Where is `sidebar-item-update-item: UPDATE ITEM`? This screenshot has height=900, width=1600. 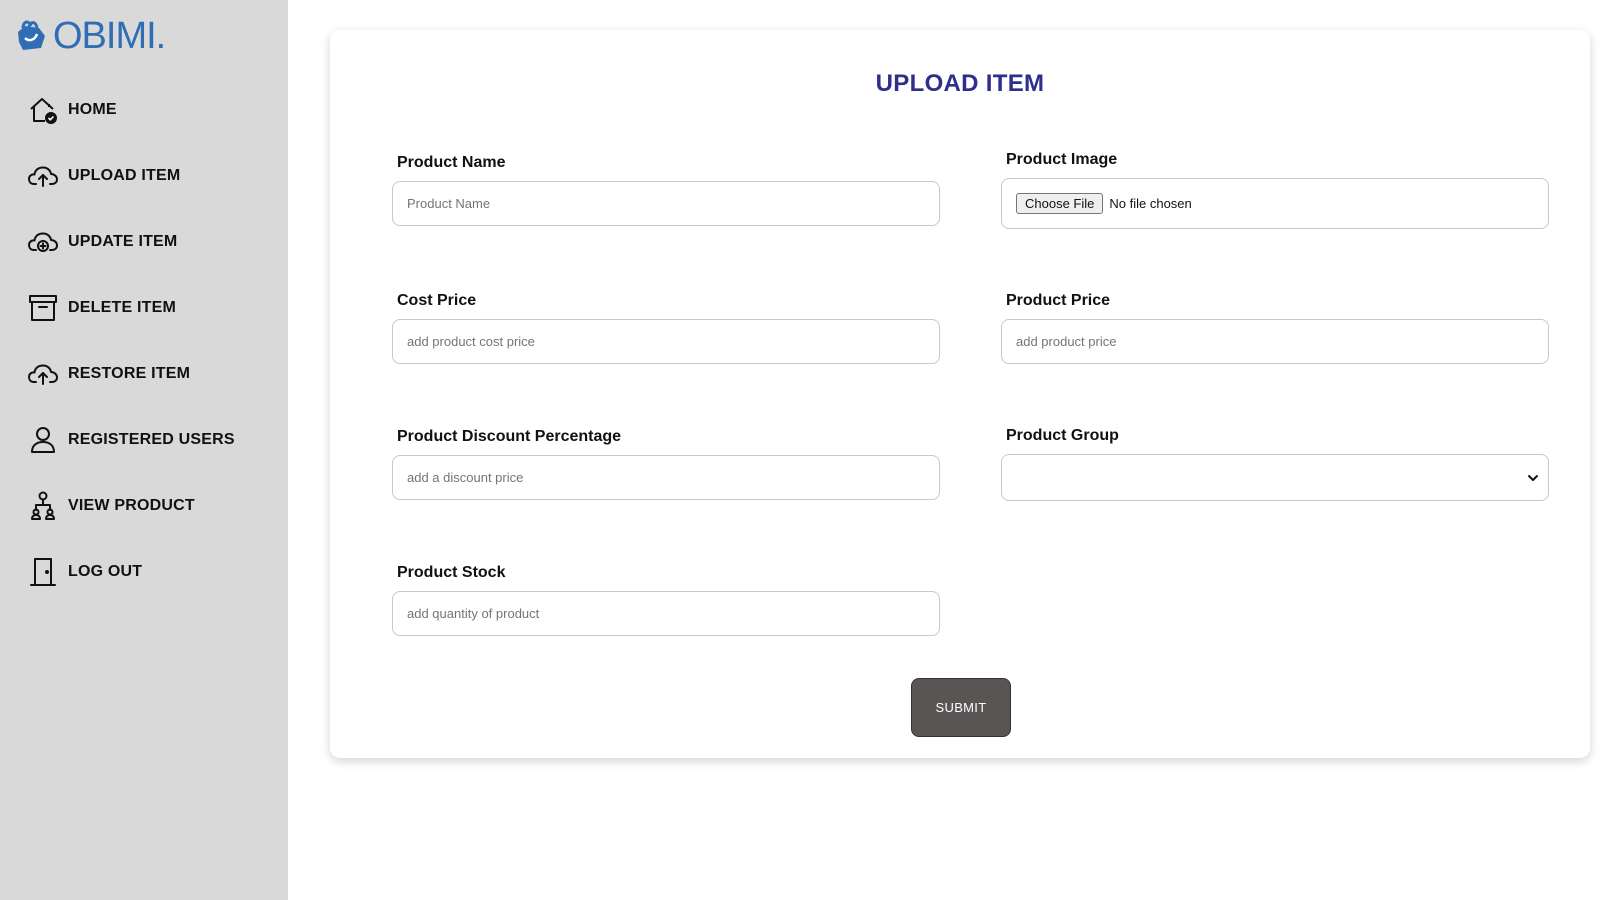 sidebar-item-update-item: UPDATE ITEM is located at coordinates (151, 242).